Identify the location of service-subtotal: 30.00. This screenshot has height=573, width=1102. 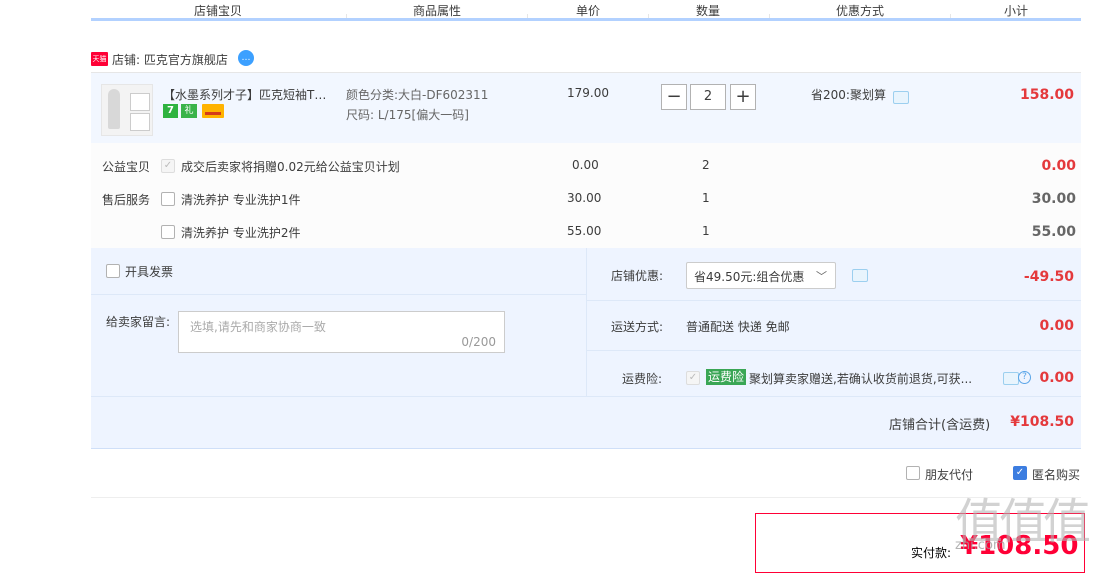
(1053, 199).